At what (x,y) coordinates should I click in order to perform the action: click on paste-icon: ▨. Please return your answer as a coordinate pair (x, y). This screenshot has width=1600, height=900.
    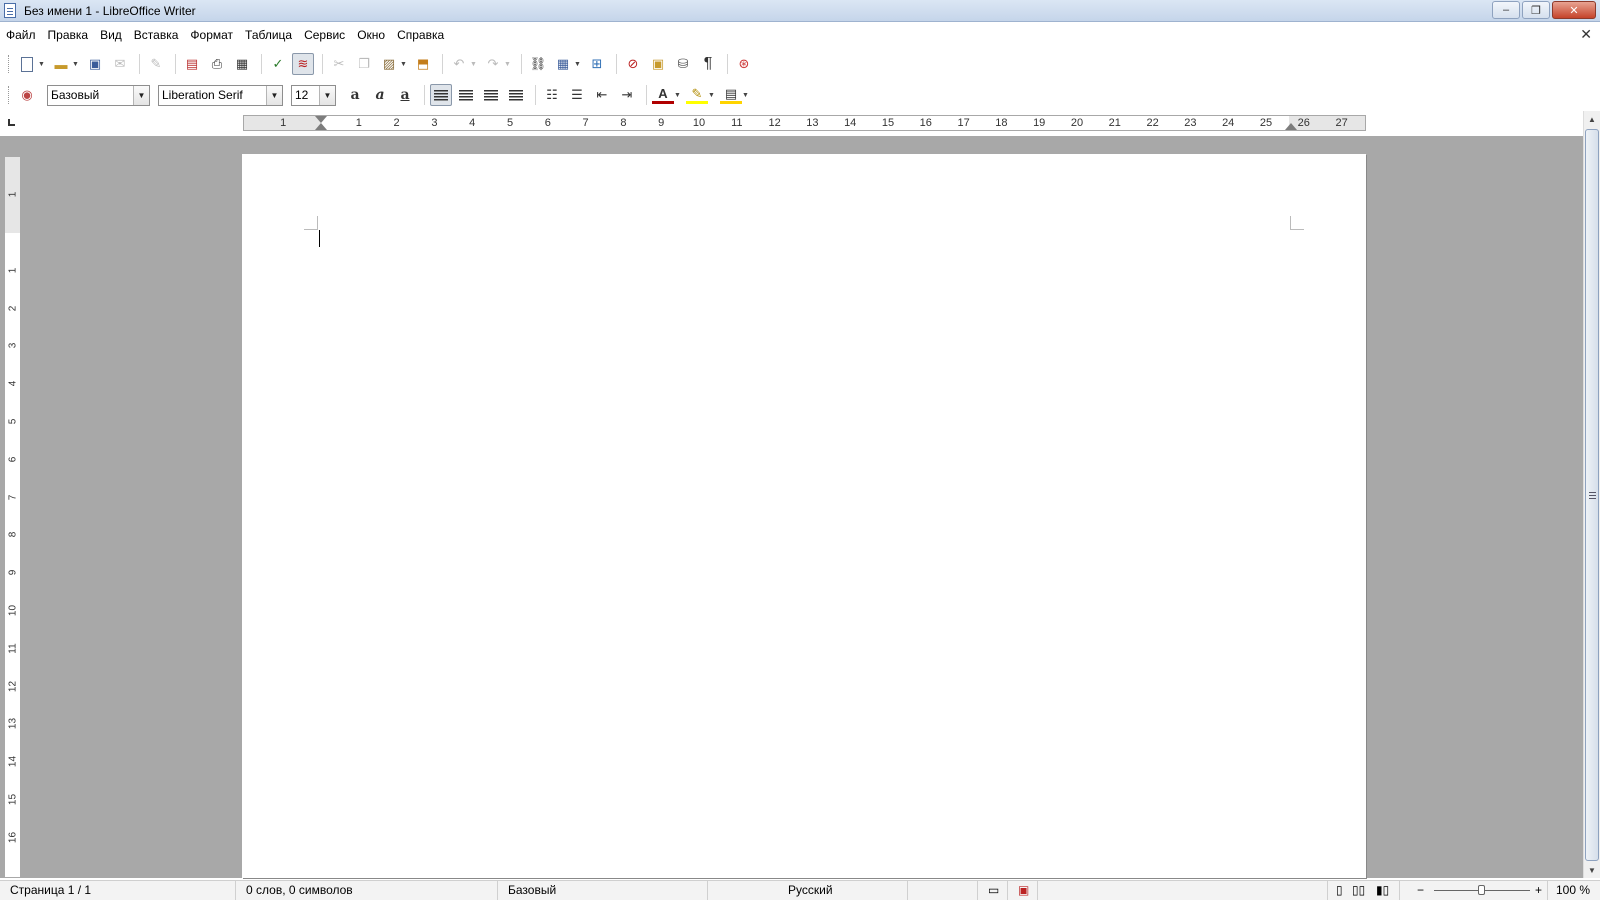
    Looking at the image, I should click on (389, 64).